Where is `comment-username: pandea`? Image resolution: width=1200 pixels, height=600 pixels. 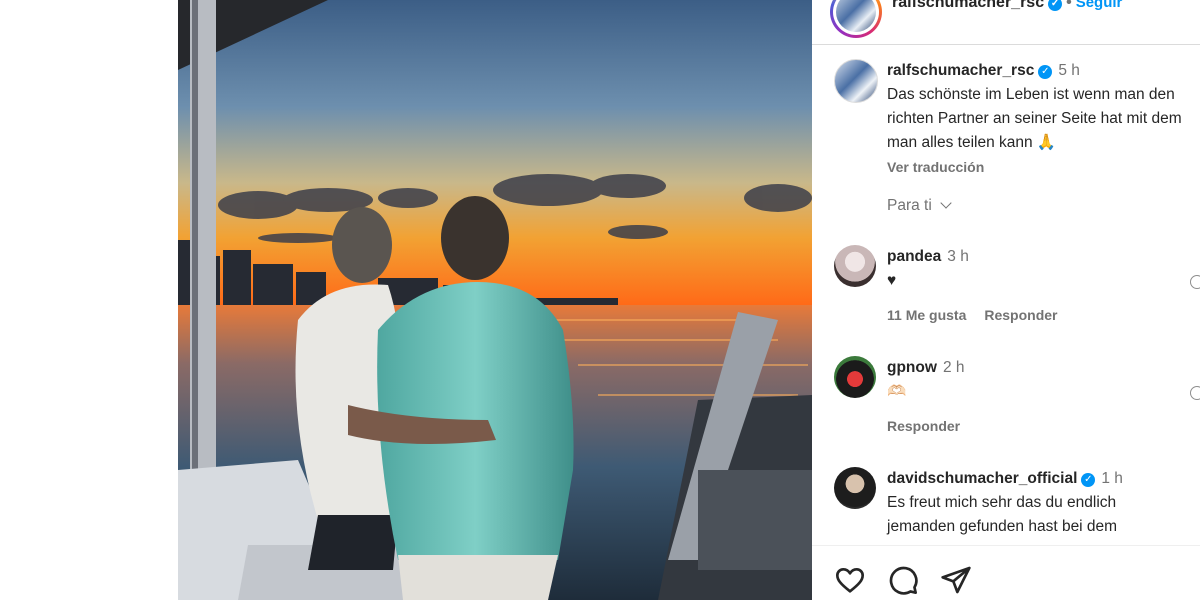 comment-username: pandea is located at coordinates (914, 256).